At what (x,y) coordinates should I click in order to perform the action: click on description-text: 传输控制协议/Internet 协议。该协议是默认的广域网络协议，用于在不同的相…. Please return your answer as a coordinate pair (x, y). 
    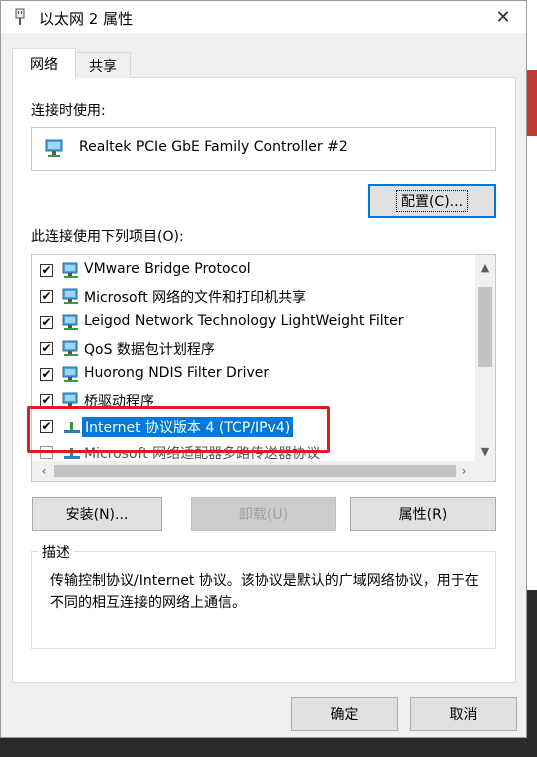
    Looking at the image, I should click on (264, 592).